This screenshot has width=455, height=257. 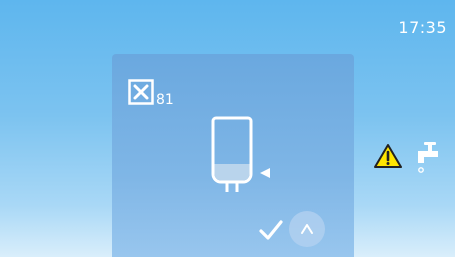 What do you see at coordinates (422, 27) in the screenshot?
I see `clock: 17:35` at bounding box center [422, 27].